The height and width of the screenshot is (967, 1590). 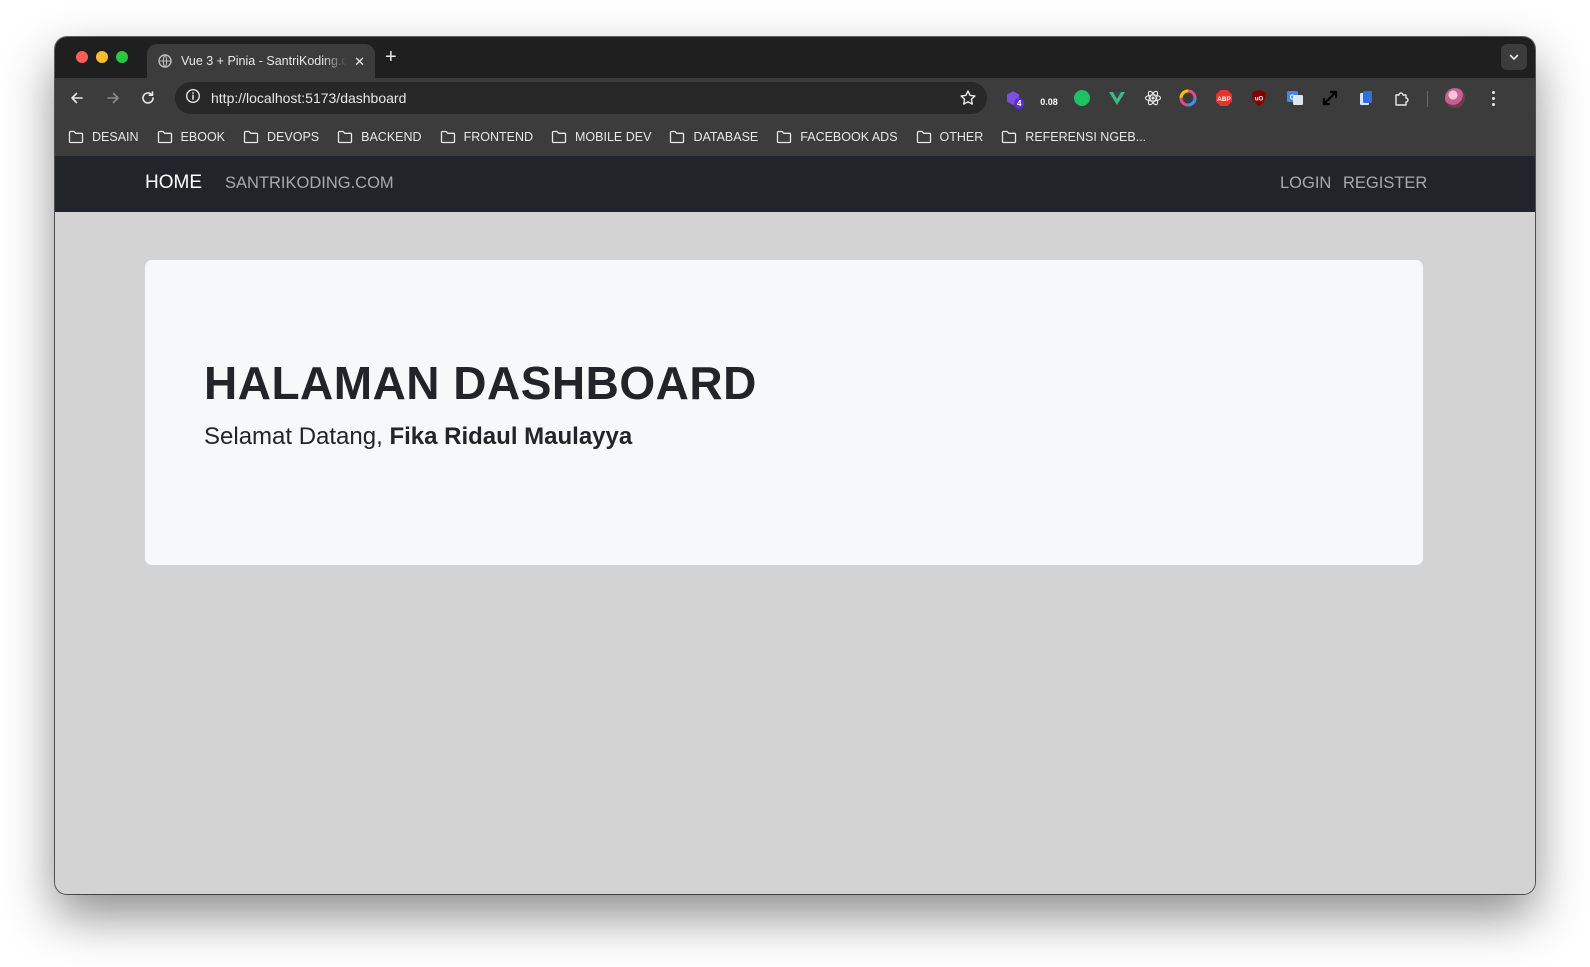 I want to click on chevron-down-icon, so click(x=1514, y=57).